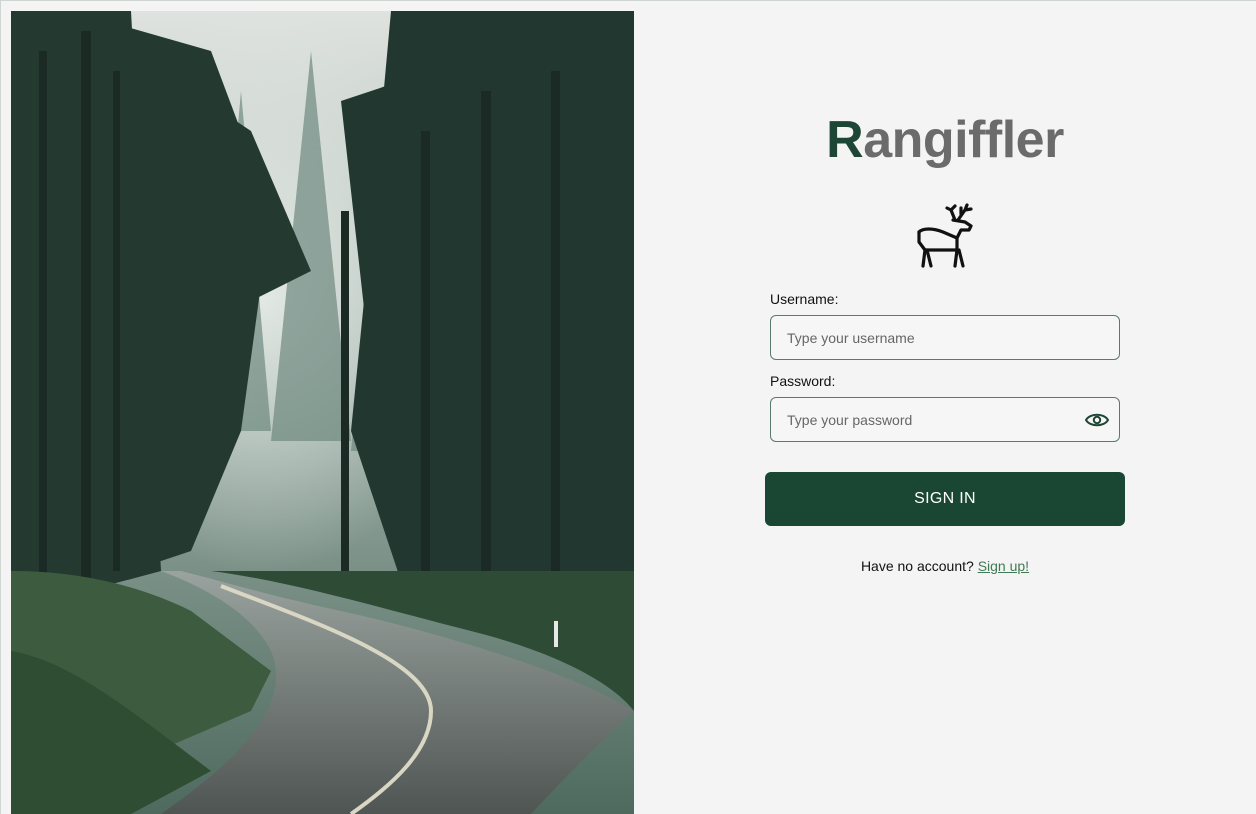 This screenshot has width=1256, height=814. I want to click on app-title-first-letter: R, so click(845, 140).